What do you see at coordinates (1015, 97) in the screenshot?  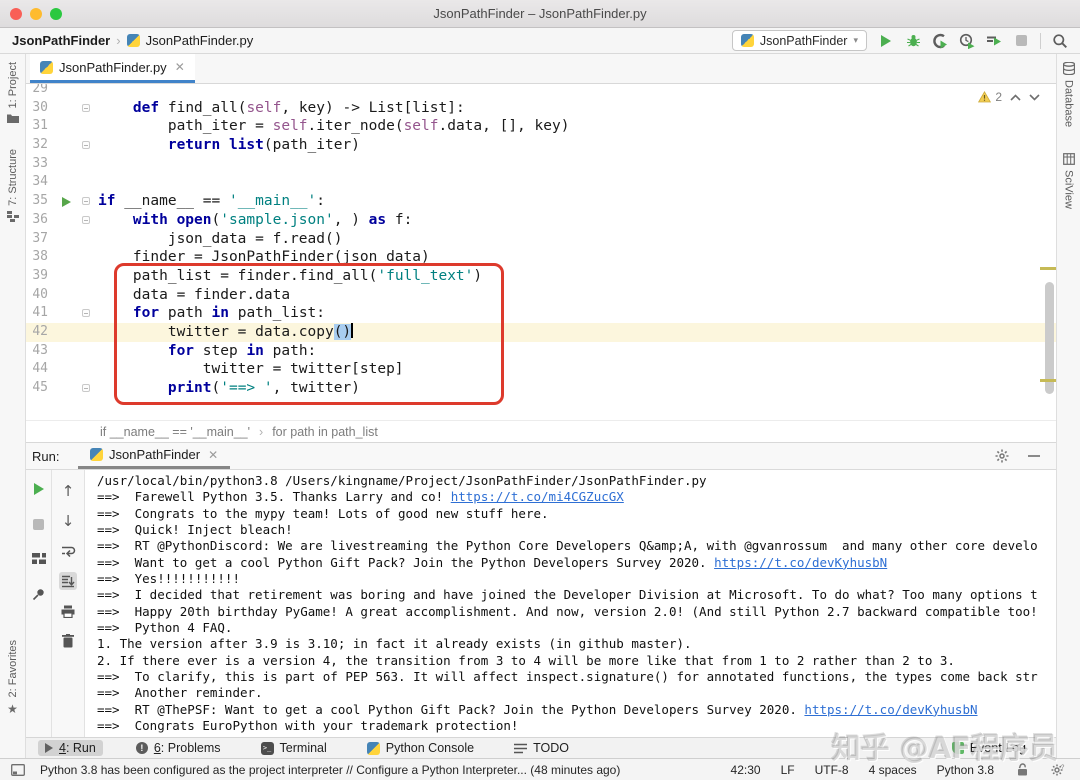 I see `previous-problem-icon` at bounding box center [1015, 97].